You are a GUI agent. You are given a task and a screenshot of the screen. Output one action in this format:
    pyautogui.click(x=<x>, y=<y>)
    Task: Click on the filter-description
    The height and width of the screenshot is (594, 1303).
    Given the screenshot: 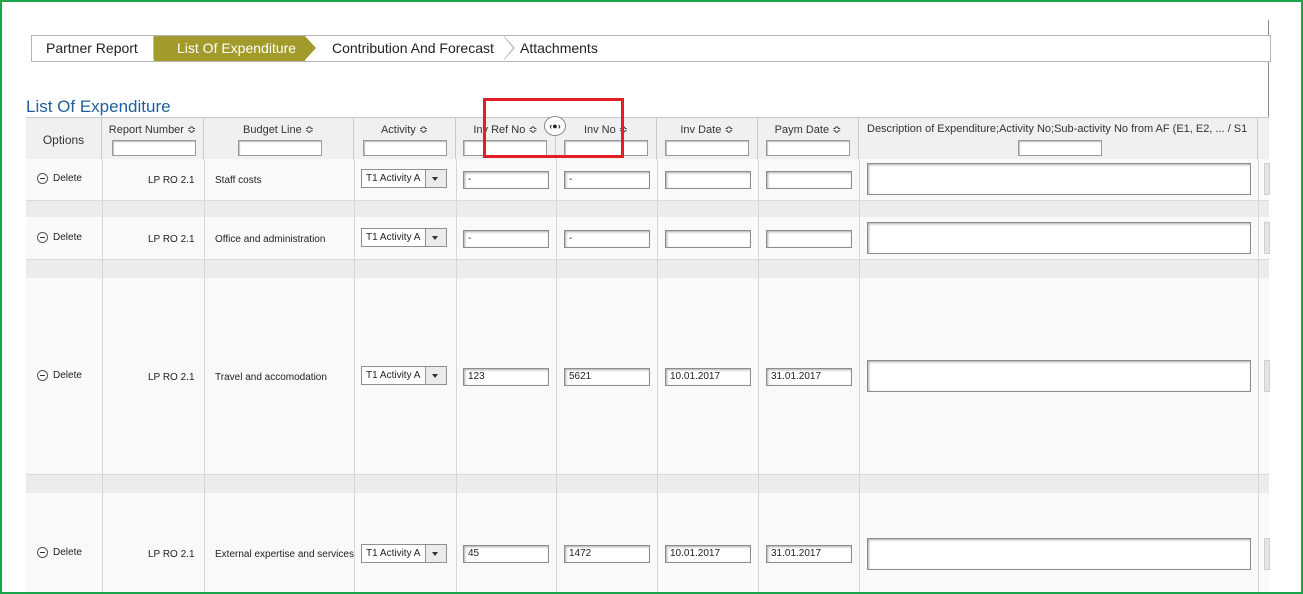 What is the action you would take?
    pyautogui.click(x=1060, y=148)
    